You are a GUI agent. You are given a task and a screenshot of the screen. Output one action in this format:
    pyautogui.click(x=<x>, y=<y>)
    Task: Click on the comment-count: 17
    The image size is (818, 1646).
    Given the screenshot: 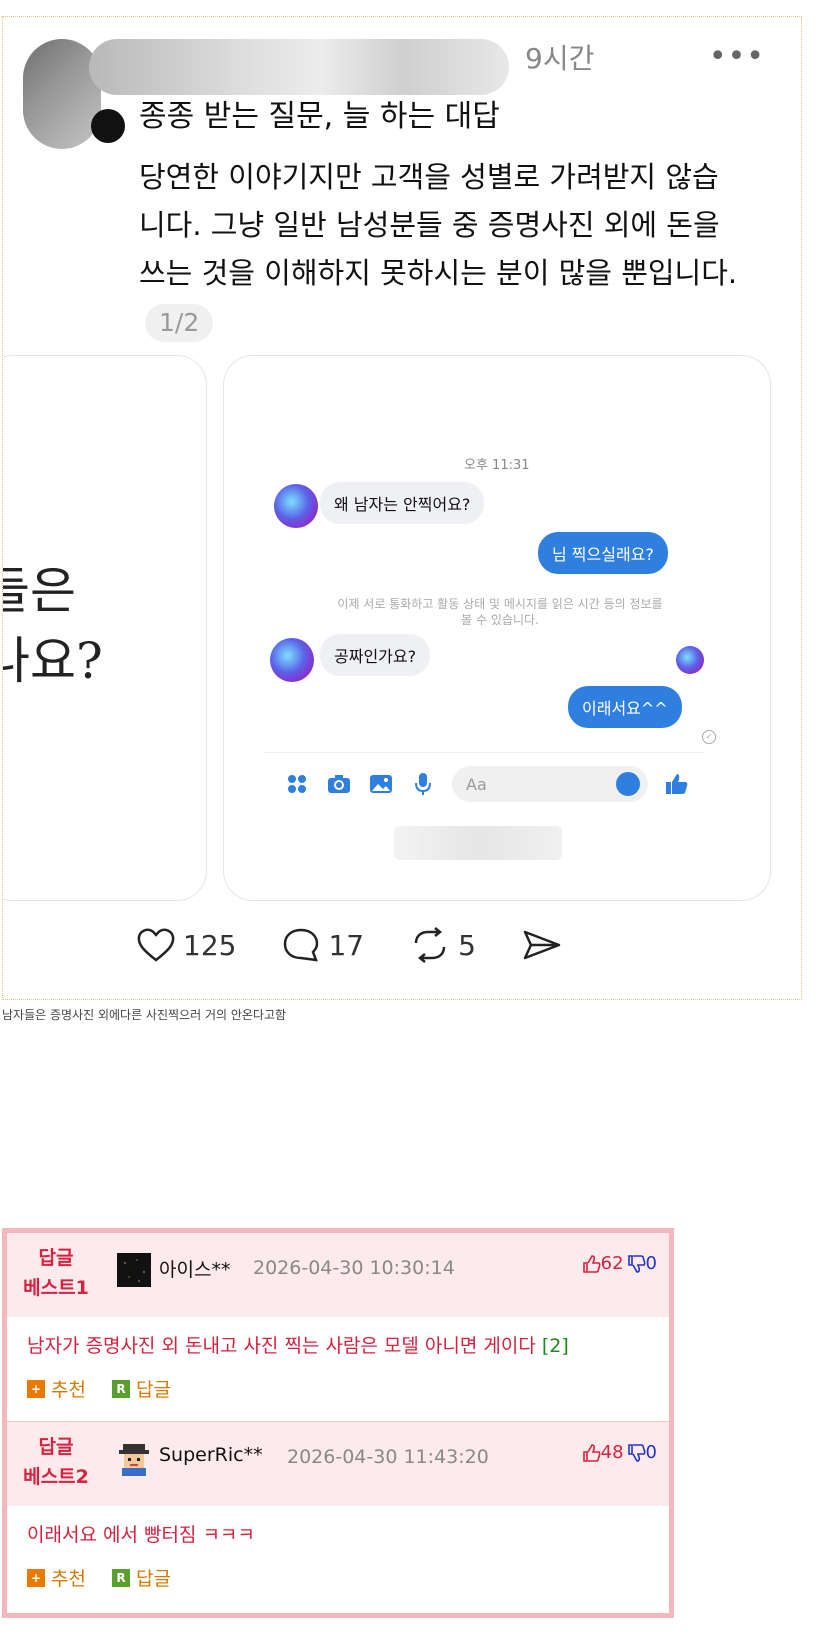 What is the action you would take?
    pyautogui.click(x=346, y=945)
    